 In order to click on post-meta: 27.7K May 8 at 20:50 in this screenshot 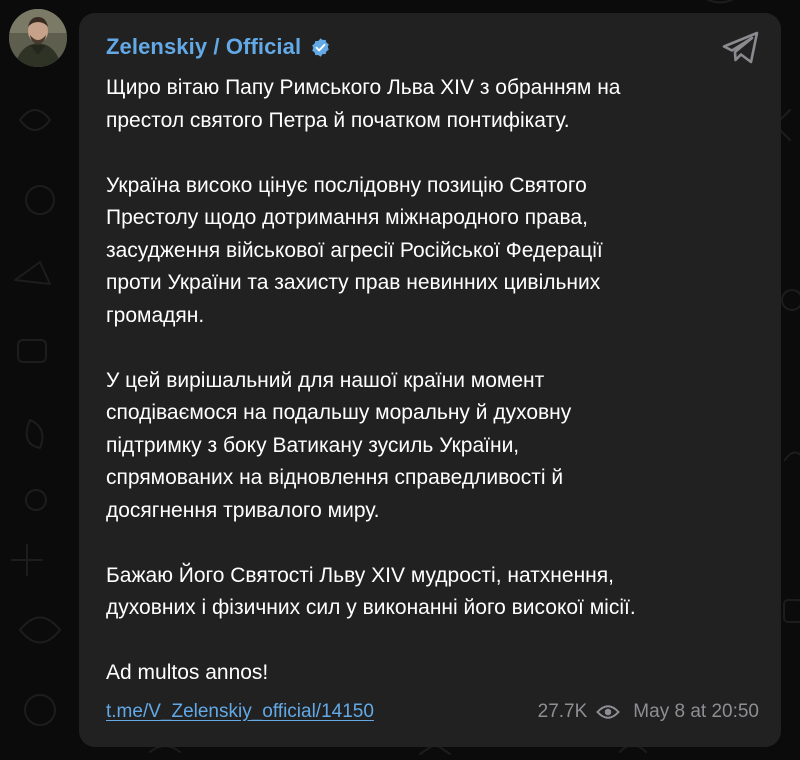, I will do `click(648, 712)`.